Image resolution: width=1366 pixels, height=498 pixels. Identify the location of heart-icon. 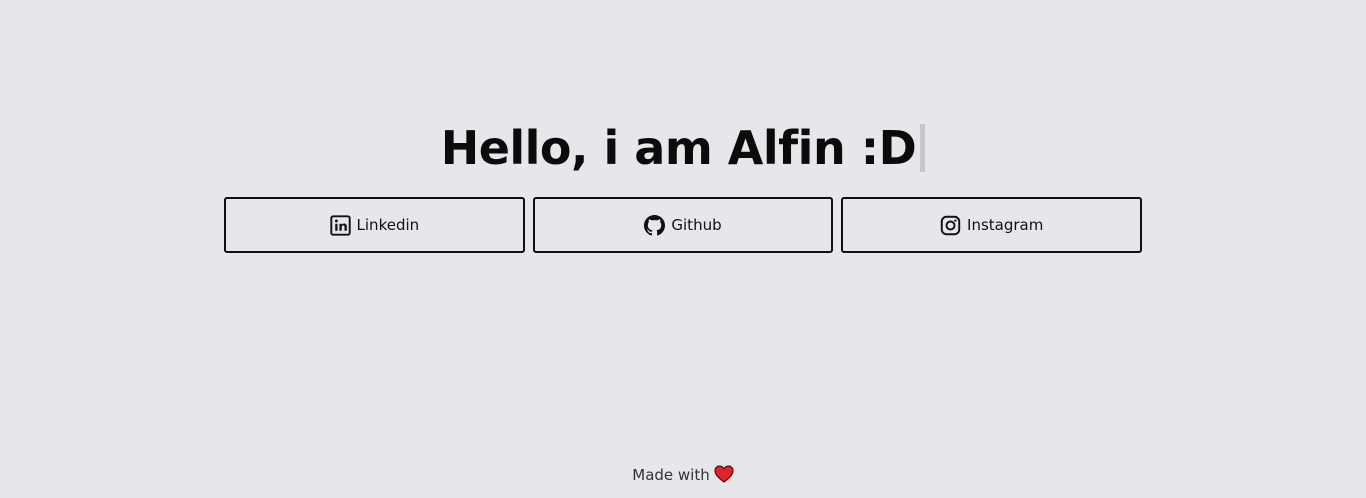
(724, 474).